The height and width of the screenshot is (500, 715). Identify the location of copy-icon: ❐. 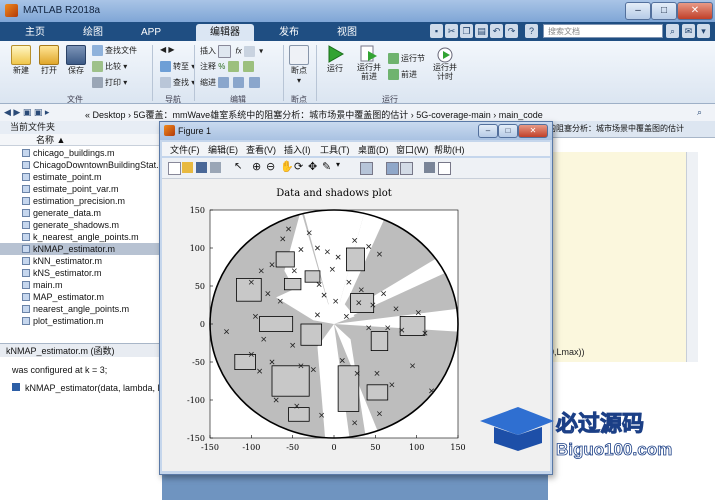
(466, 31).